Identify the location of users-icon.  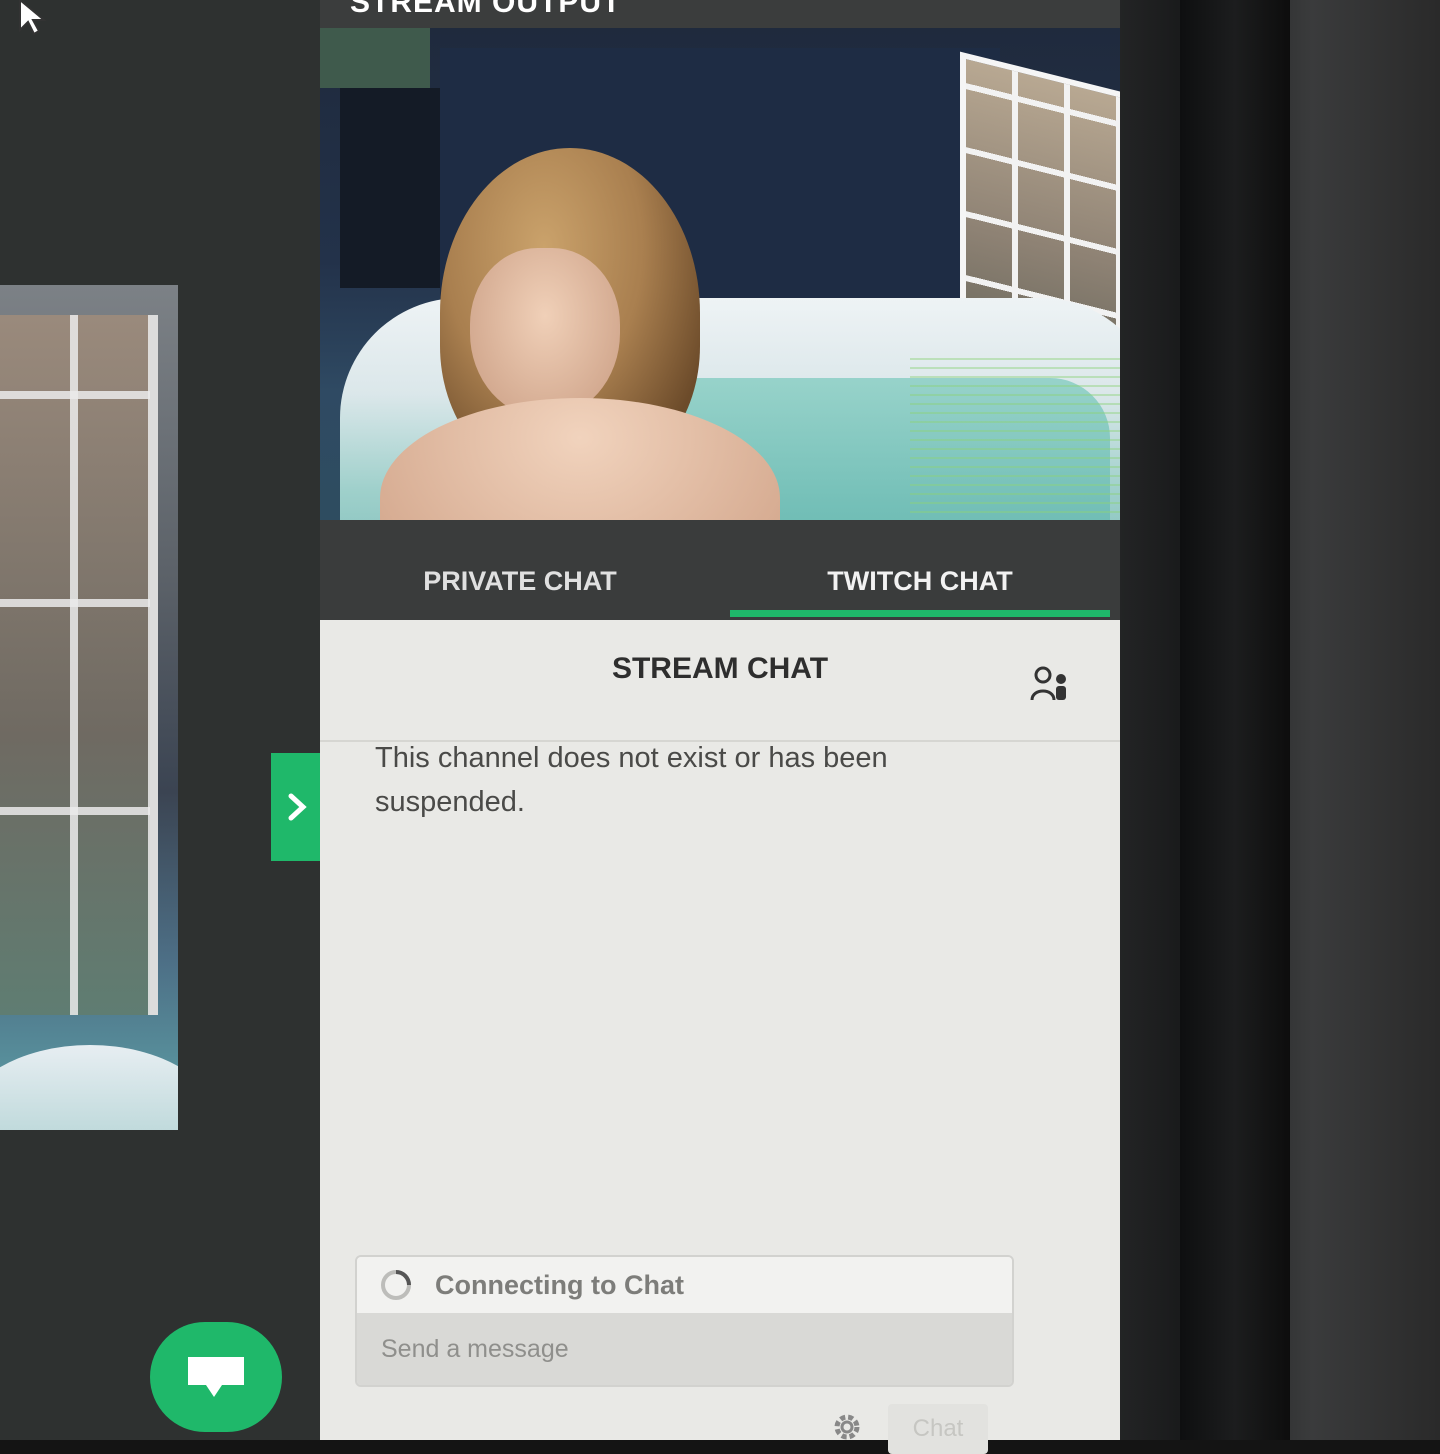
(1050, 684).